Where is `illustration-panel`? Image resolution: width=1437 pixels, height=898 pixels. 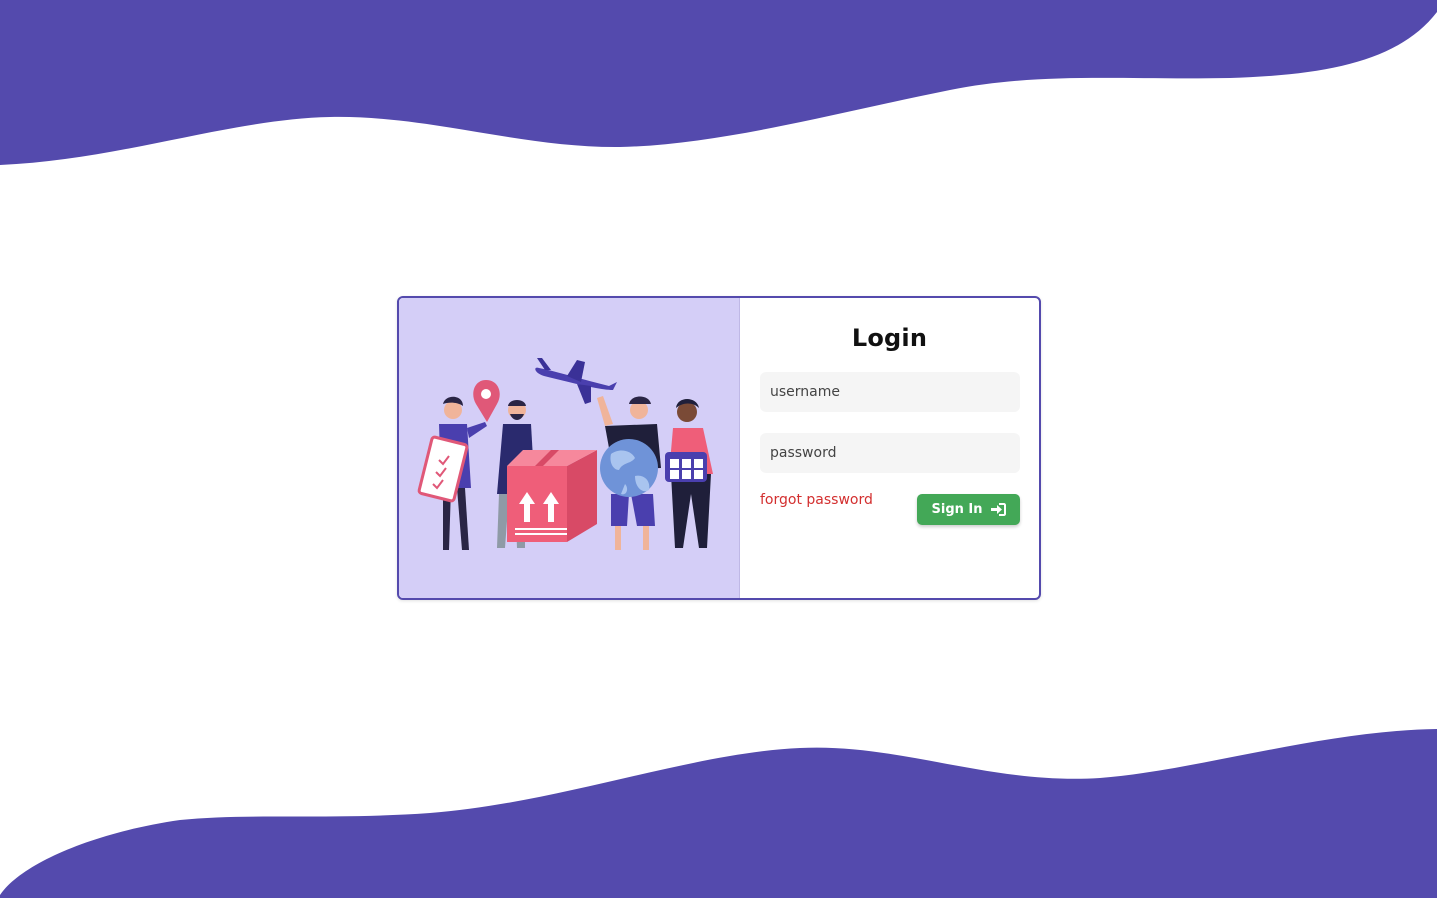 illustration-panel is located at coordinates (569, 448).